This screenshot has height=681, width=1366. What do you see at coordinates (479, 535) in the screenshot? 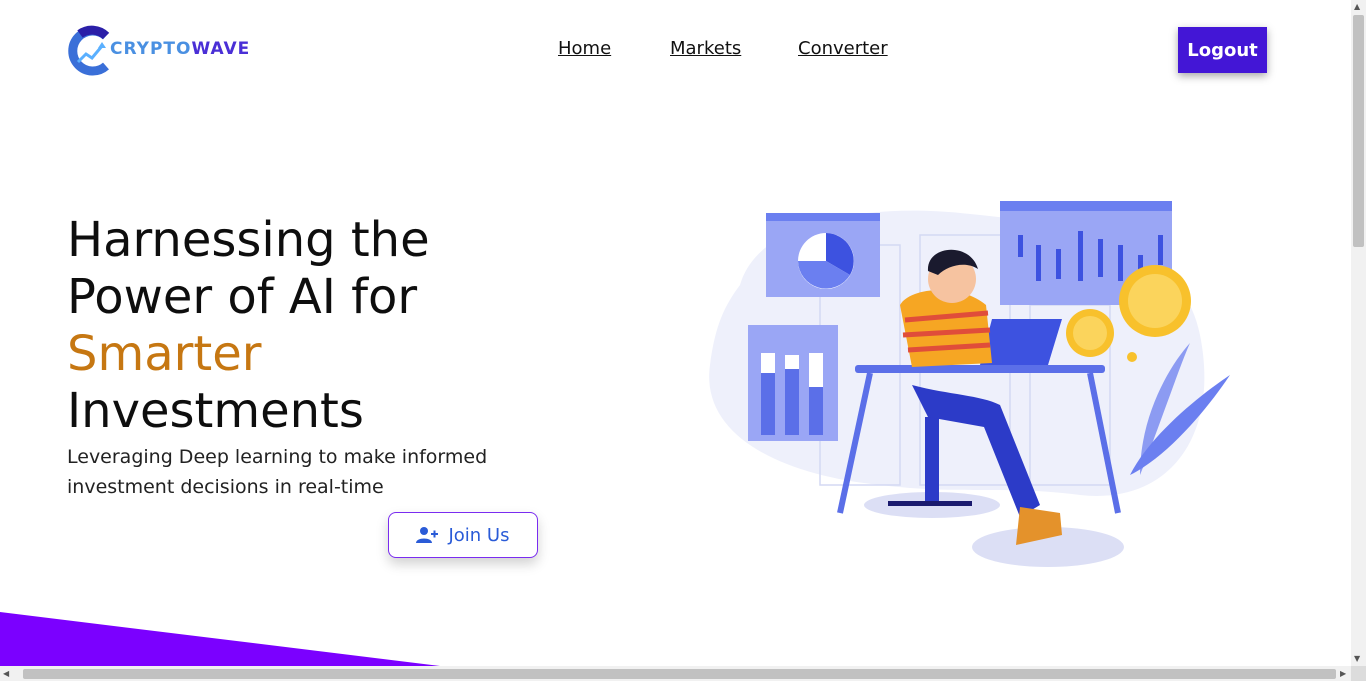
I see `join-us-label: Join Us` at bounding box center [479, 535].